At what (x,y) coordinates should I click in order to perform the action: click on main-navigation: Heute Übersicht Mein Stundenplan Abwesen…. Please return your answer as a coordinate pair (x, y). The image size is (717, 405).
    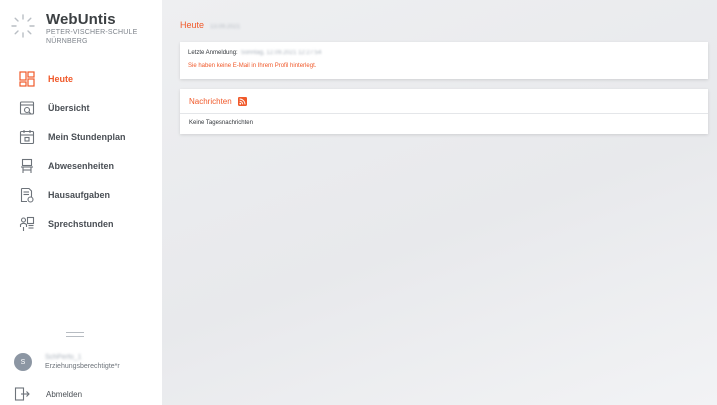
    Looking at the image, I should click on (81, 151).